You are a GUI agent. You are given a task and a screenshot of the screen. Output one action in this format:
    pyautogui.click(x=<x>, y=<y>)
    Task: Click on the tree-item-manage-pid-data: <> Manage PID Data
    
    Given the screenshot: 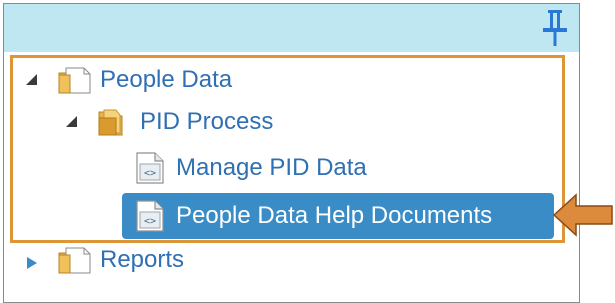 What is the action you would take?
    pyautogui.click(x=250, y=168)
    